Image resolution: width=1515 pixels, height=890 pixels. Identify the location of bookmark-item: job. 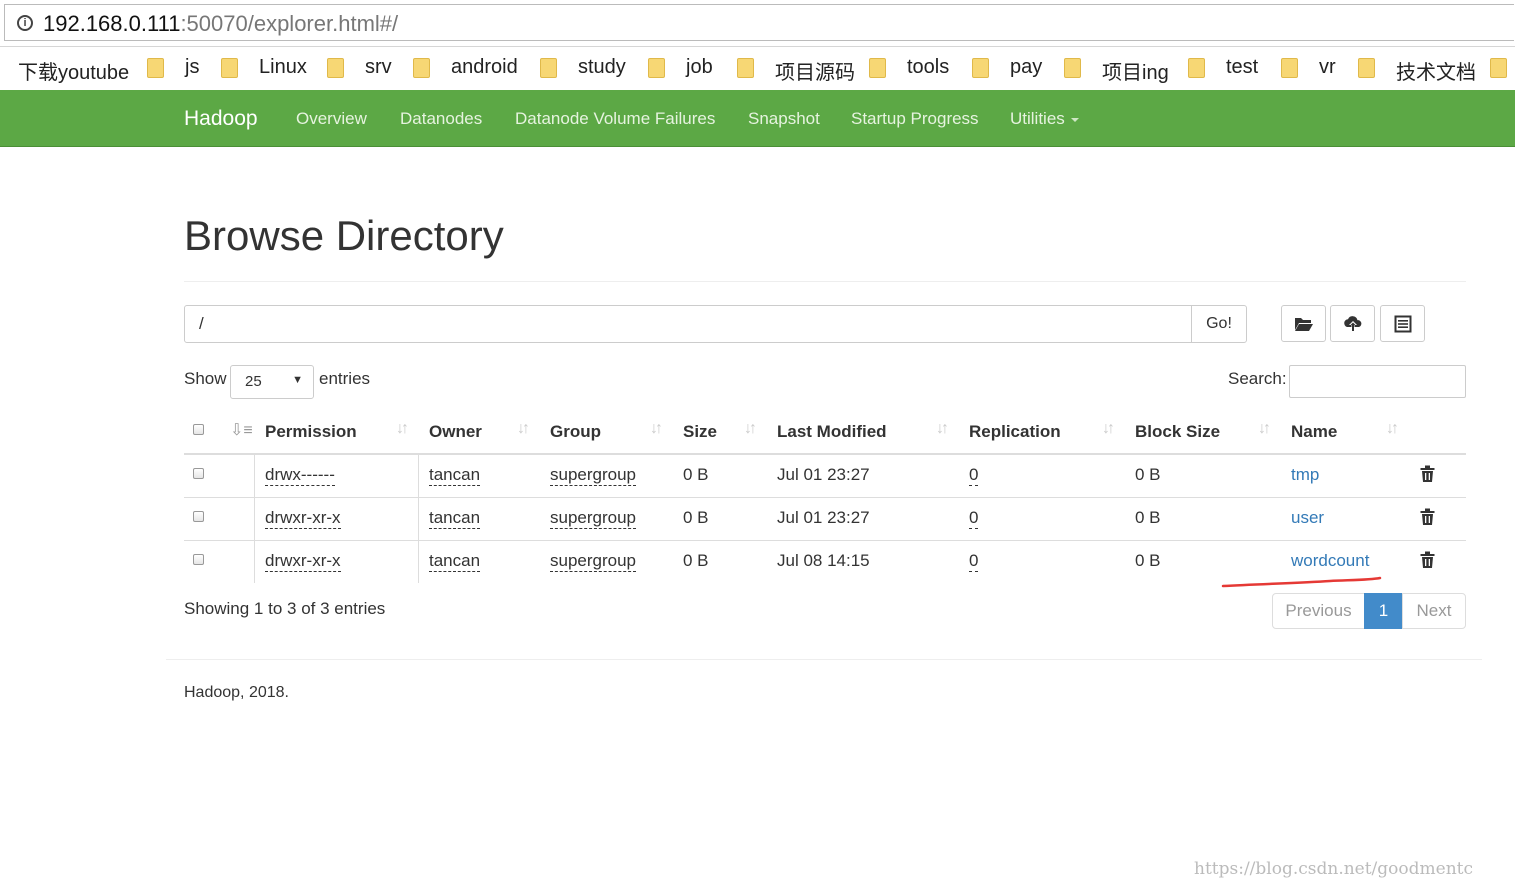
(699, 67).